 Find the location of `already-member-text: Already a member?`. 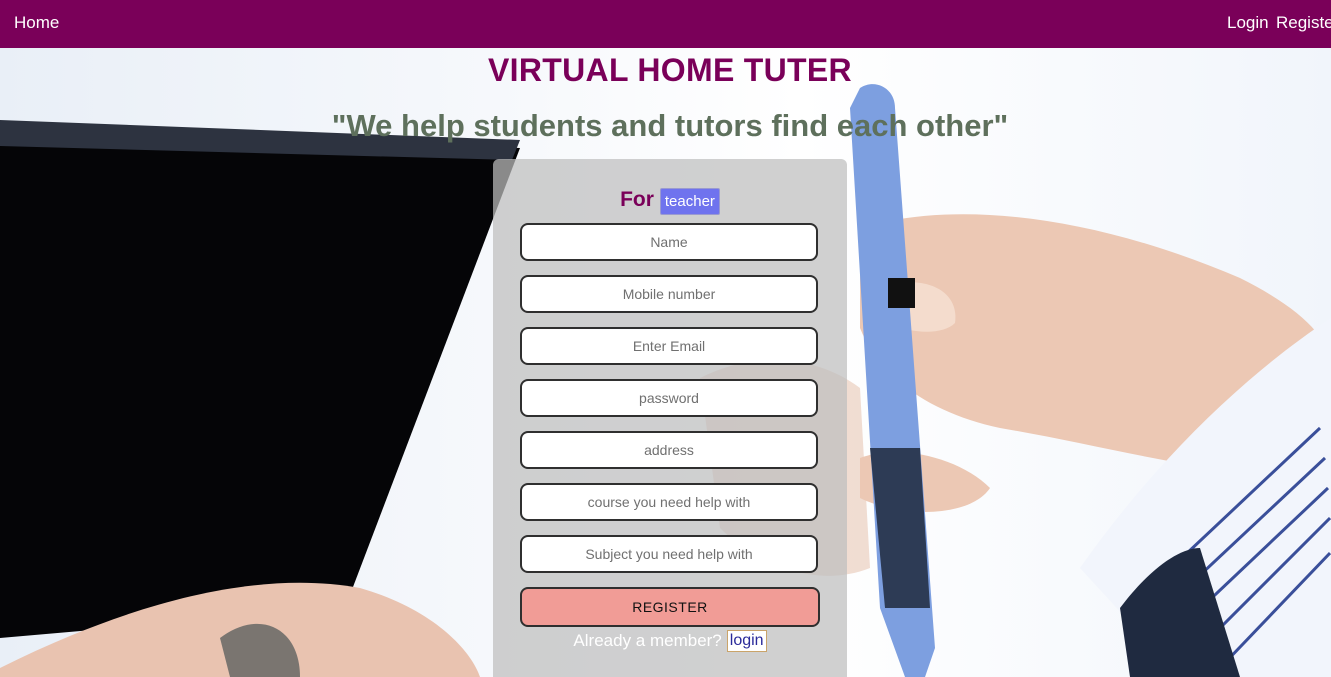

already-member-text: Already a member? is located at coordinates (647, 640).